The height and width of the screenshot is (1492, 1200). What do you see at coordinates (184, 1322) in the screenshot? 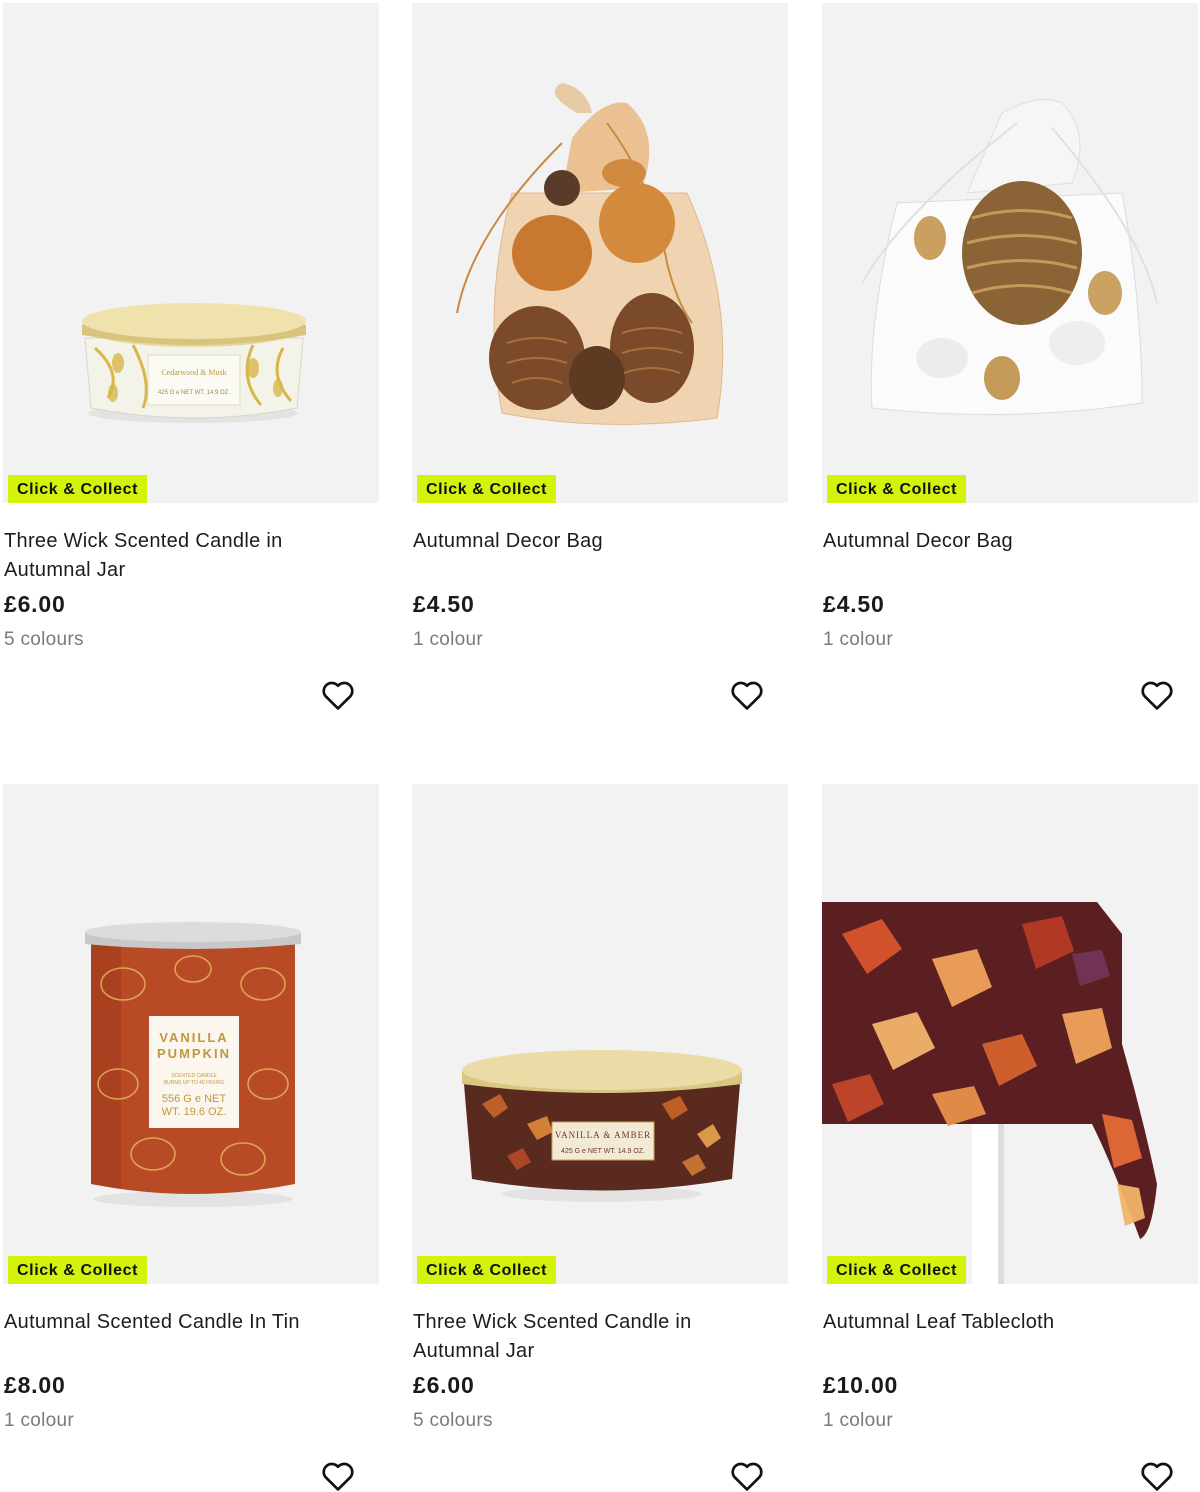
I see `product-title: Autumnal Scented Candle In Tin` at bounding box center [184, 1322].